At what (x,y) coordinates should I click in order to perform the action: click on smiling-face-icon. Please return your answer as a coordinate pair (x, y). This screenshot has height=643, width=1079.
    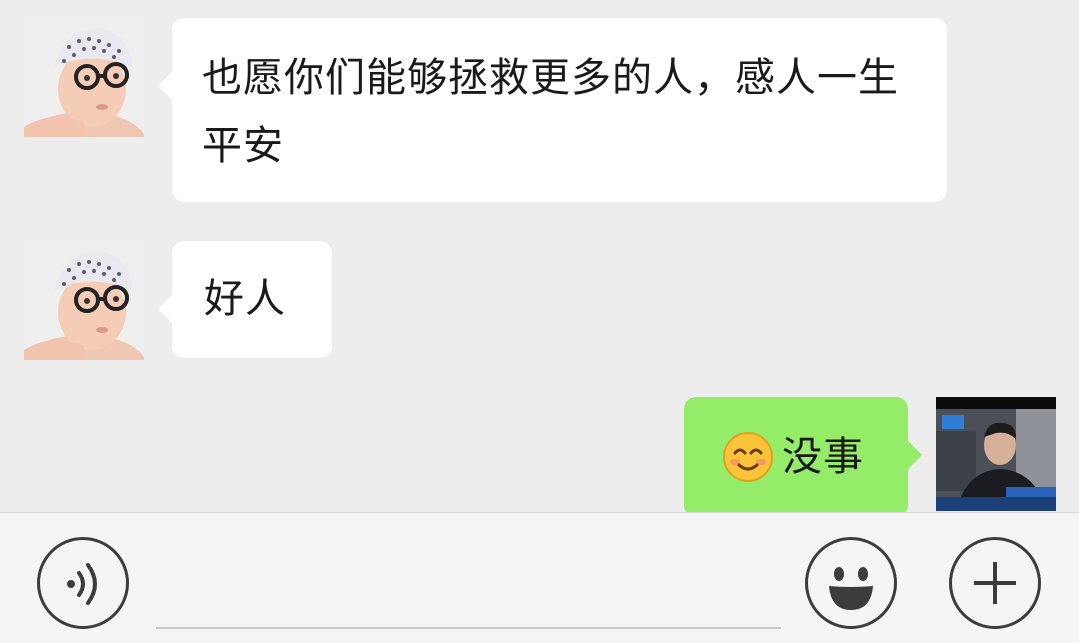
    Looking at the image, I should click on (748, 457).